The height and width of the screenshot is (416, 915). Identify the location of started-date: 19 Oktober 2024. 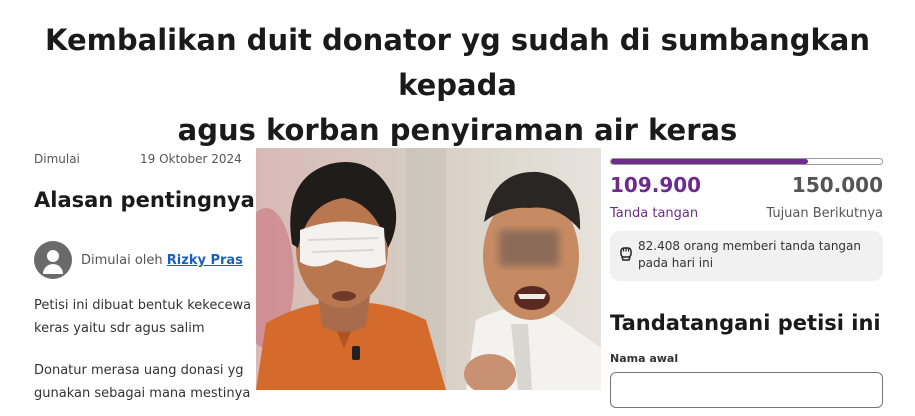
(191, 159).